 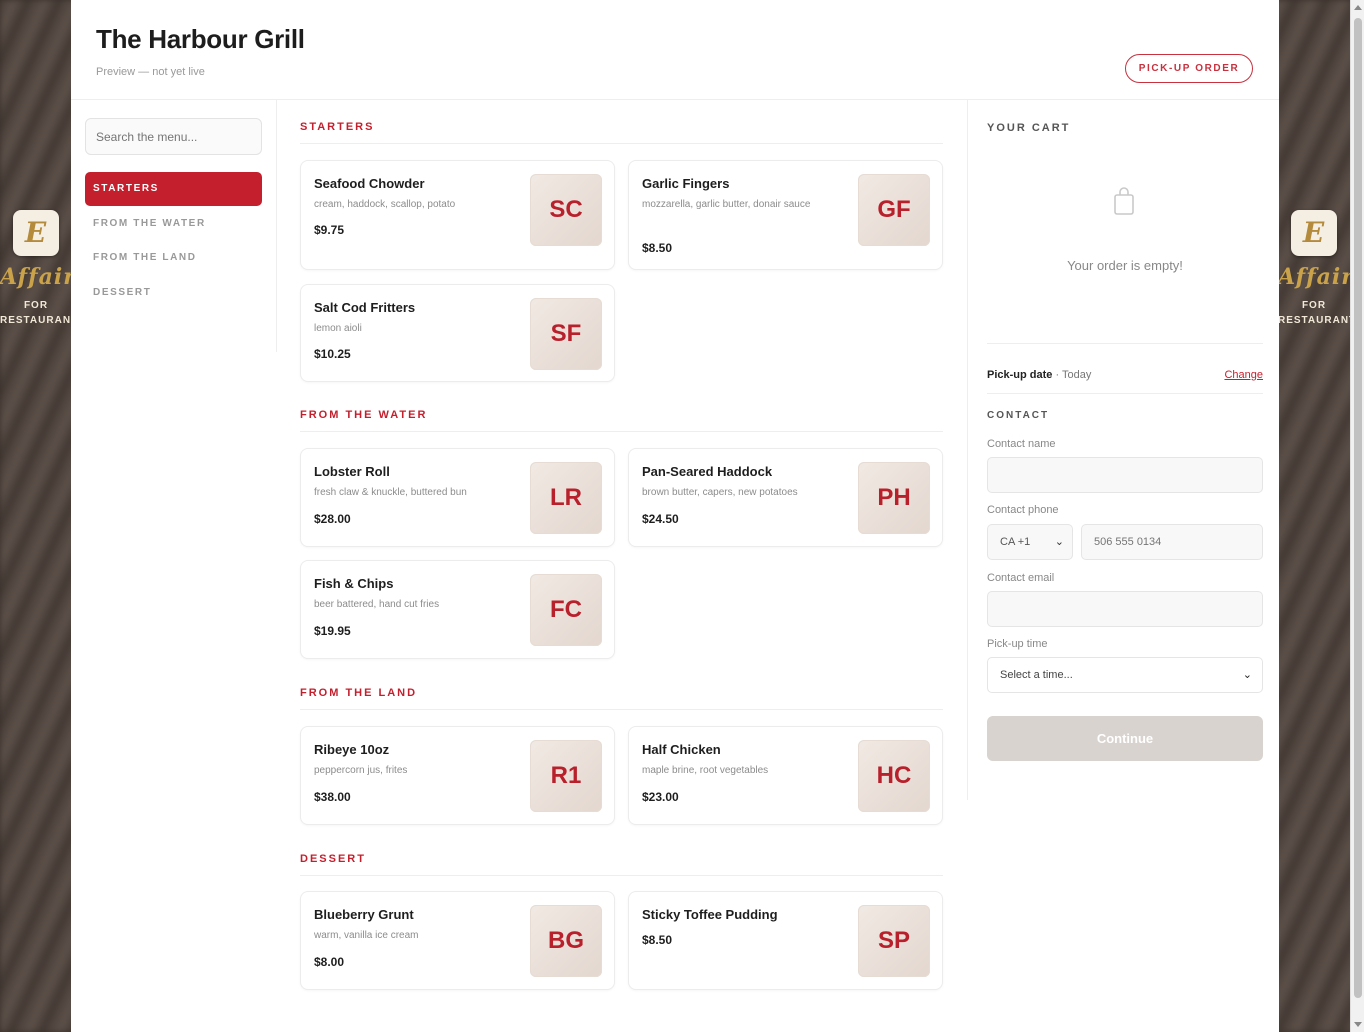 I want to click on category-dessert: DESSERT, so click(x=173, y=293).